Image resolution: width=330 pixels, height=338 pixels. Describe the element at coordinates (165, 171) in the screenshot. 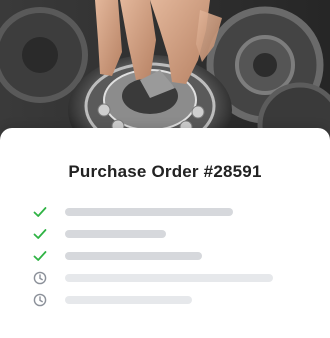

I see `order-title: Purchase Order #28591` at that location.